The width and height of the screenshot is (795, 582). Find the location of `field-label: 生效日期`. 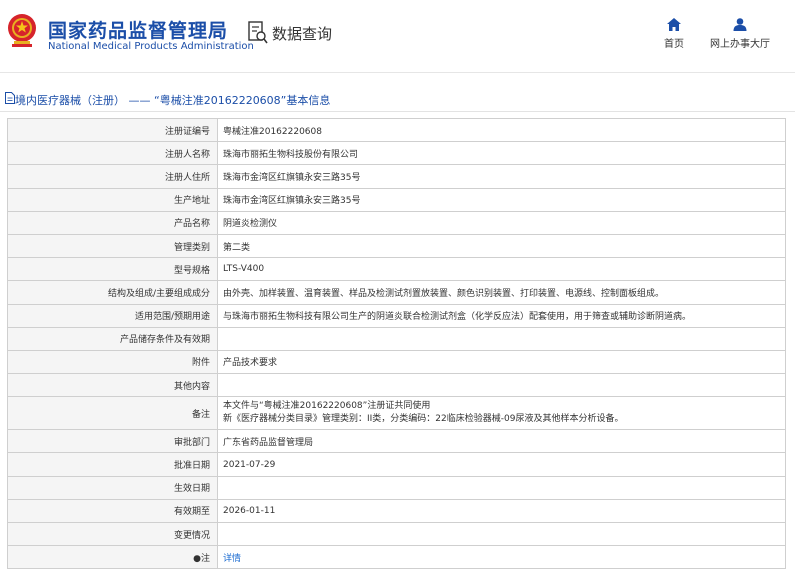

field-label: 生效日期 is located at coordinates (112, 487).